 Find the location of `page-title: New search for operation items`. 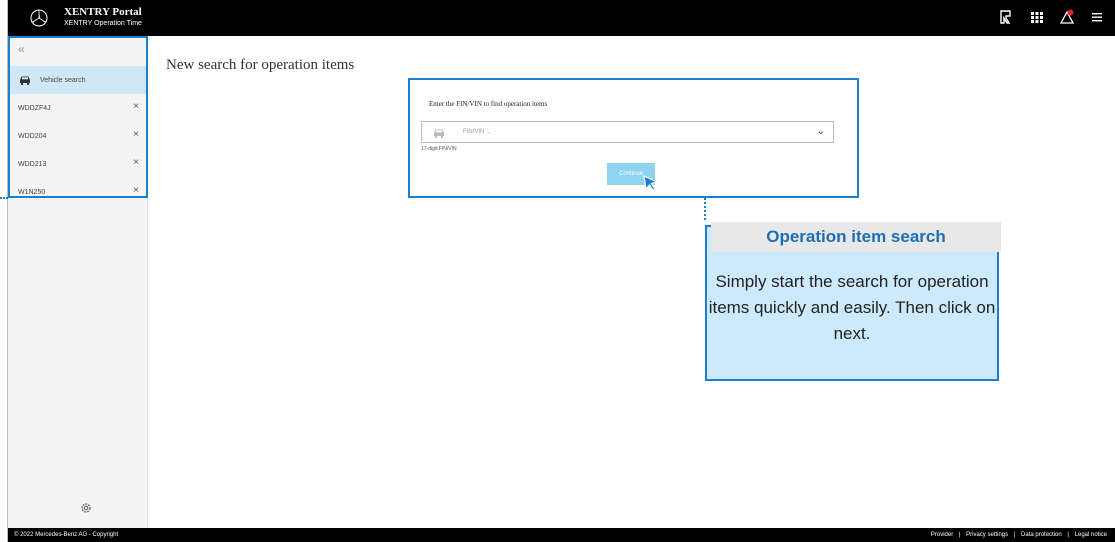

page-title: New search for operation items is located at coordinates (260, 65).